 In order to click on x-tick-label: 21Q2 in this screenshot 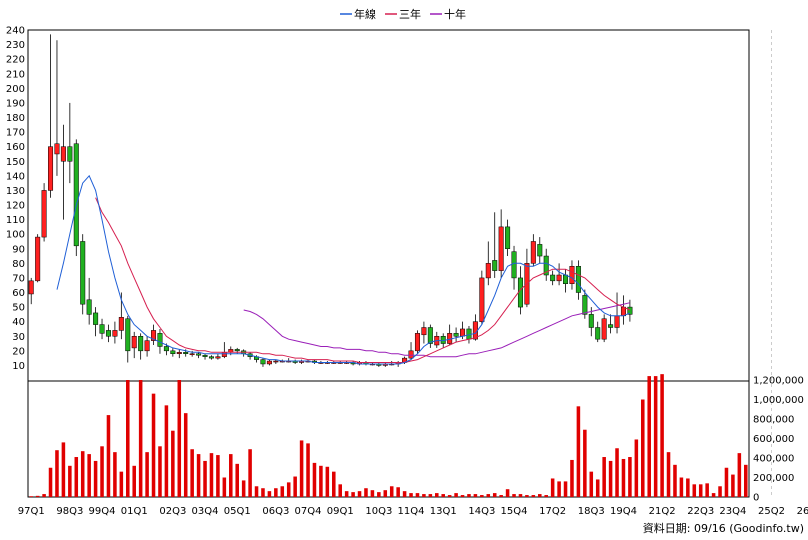, I will do `click(662, 511)`.